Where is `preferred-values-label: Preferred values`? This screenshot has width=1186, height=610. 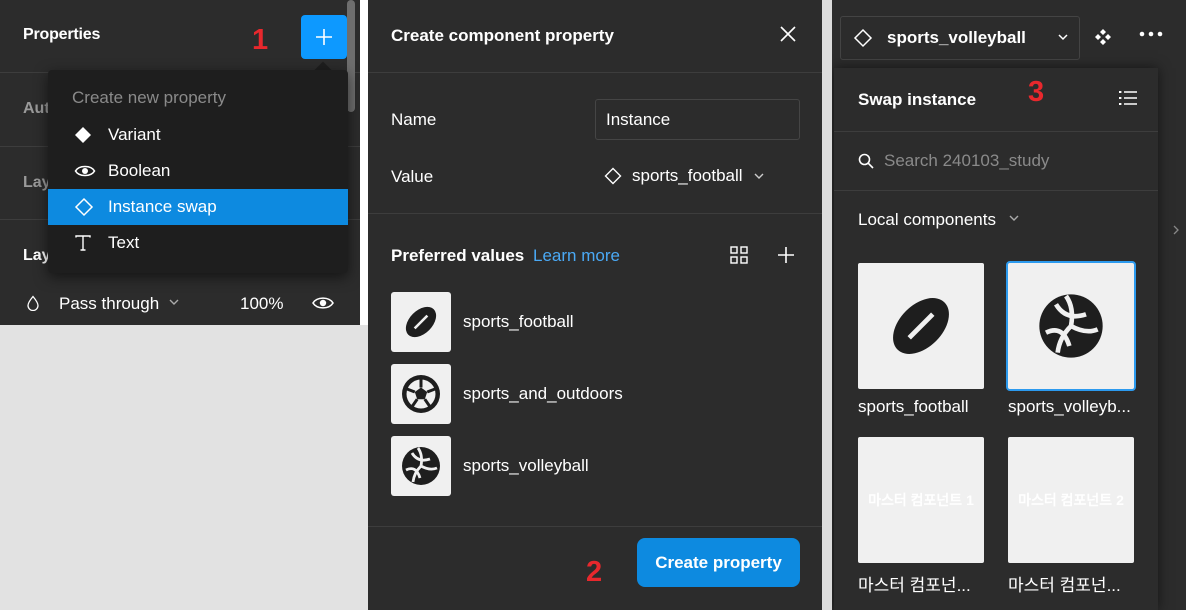 preferred-values-label: Preferred values is located at coordinates (458, 255).